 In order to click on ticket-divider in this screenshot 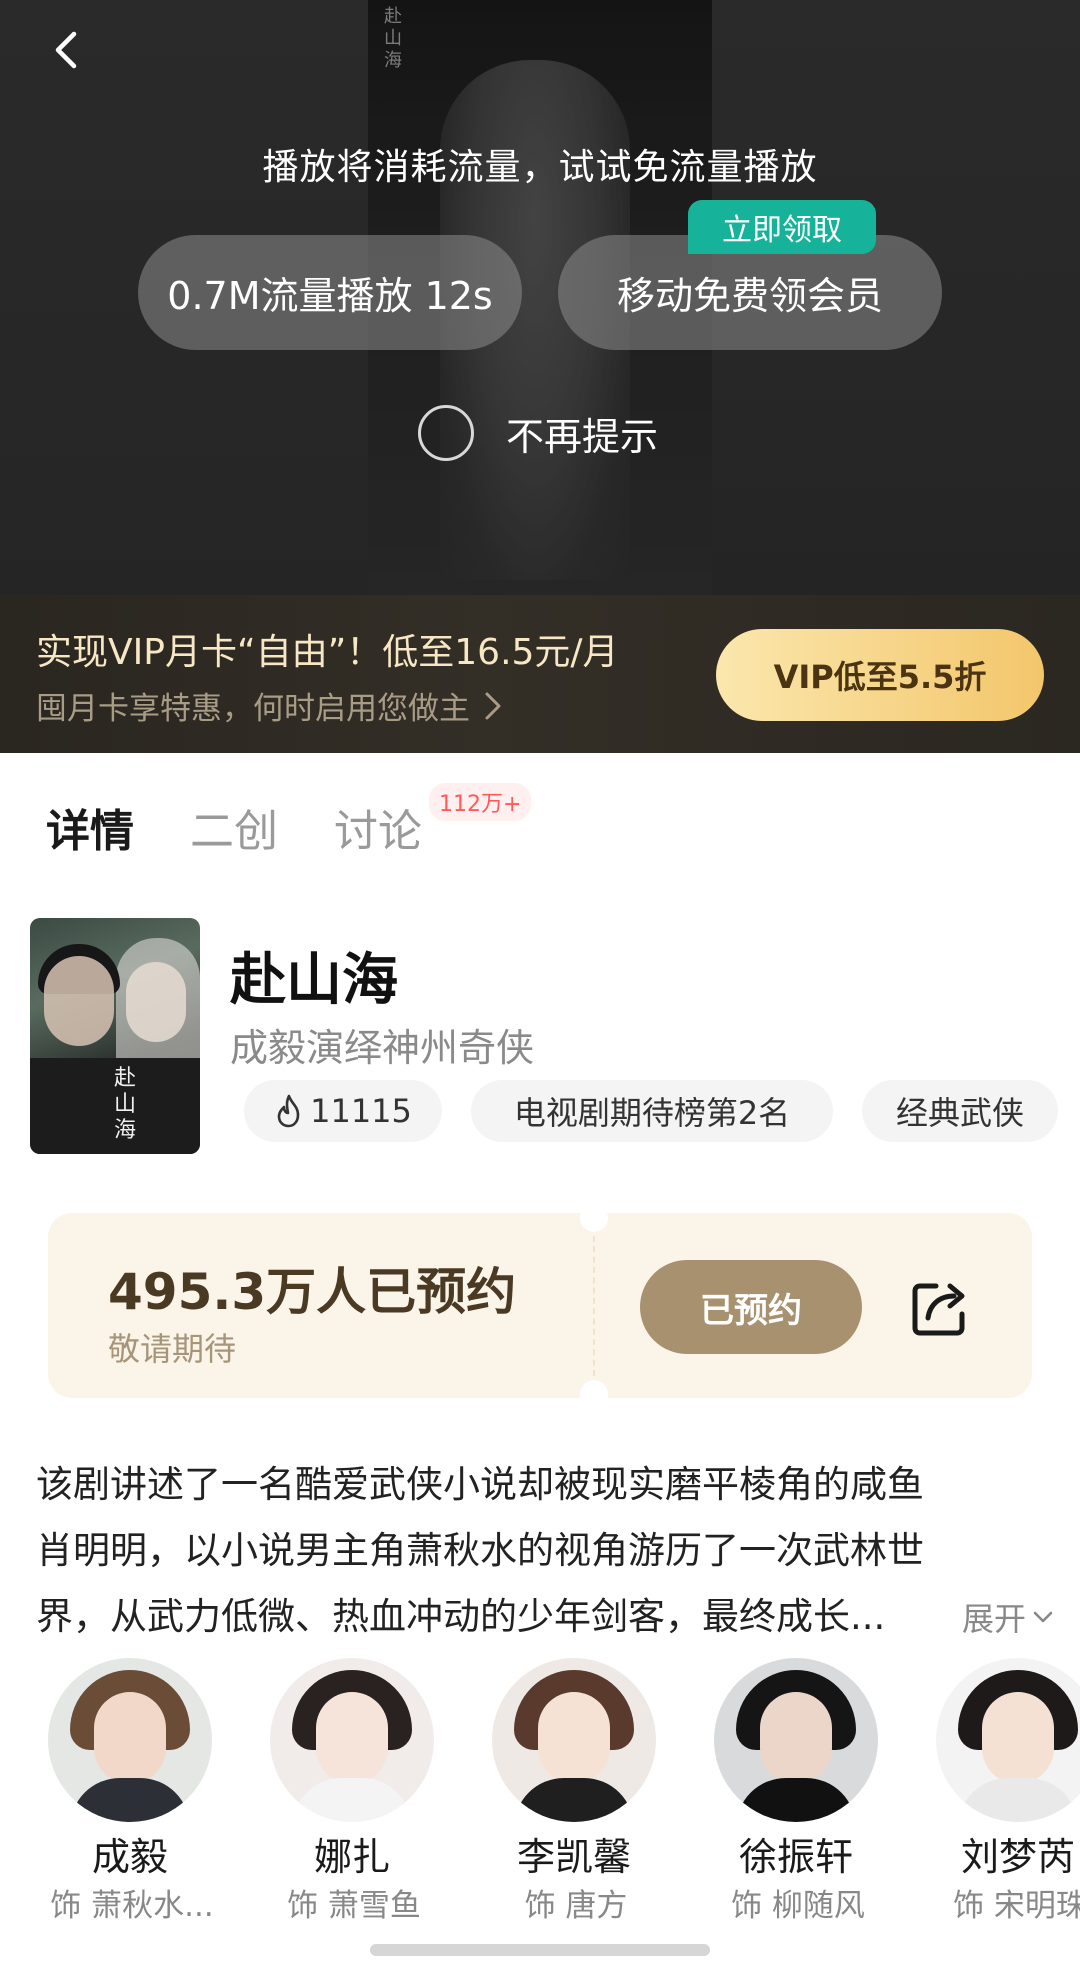, I will do `click(594, 1306)`.